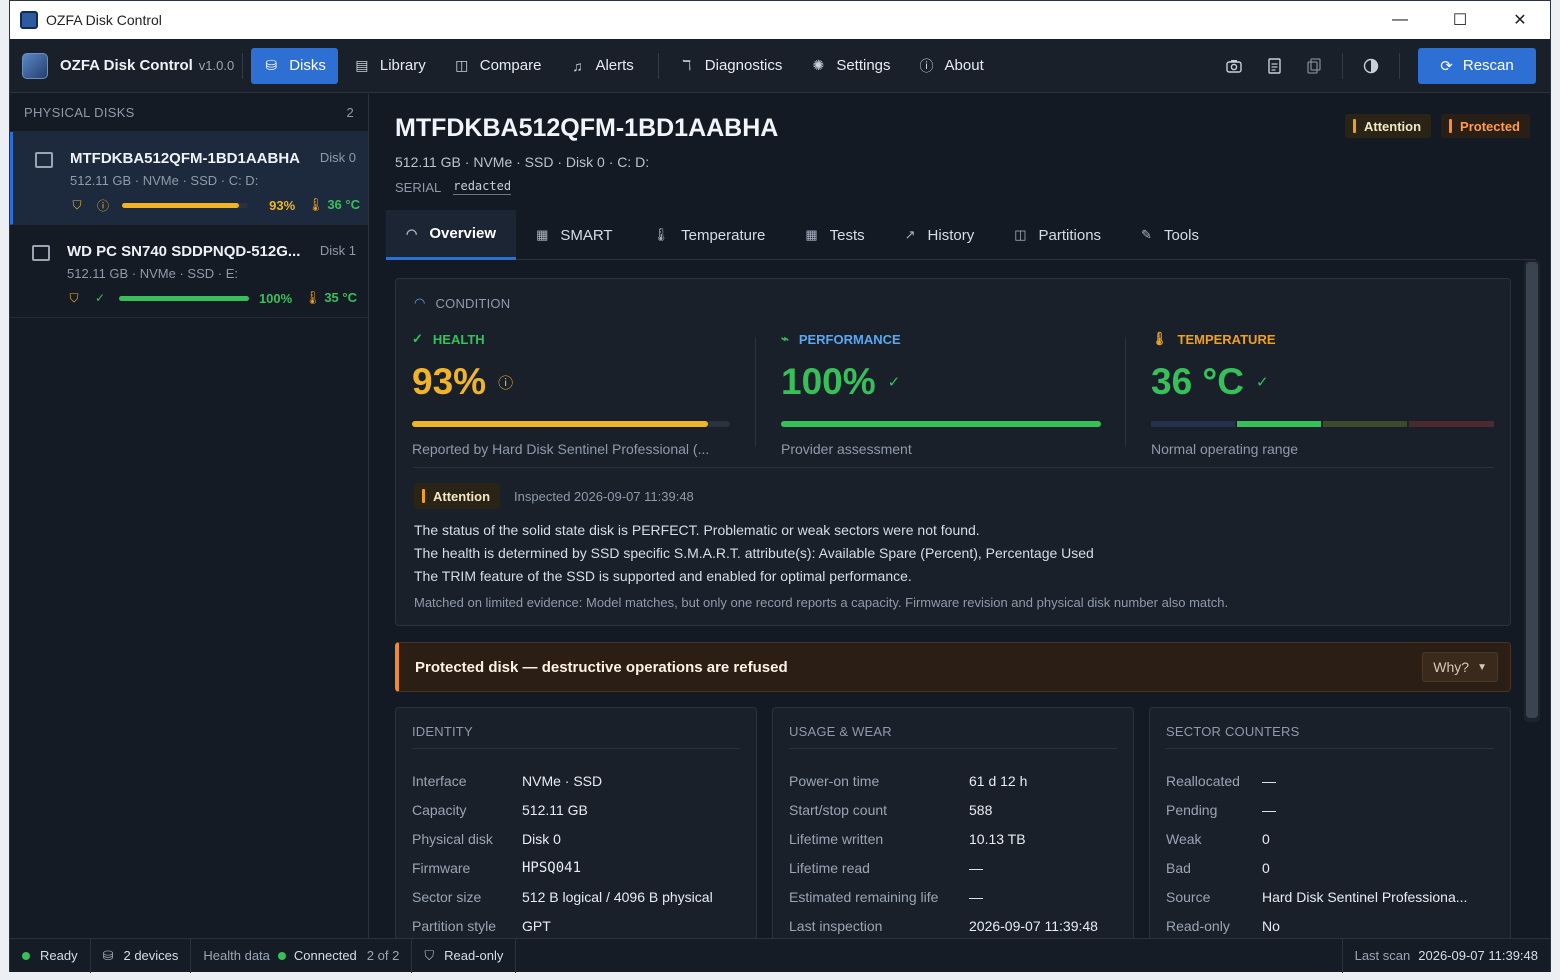 The image size is (1560, 980). I want to click on field-label: Lifetime read, so click(829, 867).